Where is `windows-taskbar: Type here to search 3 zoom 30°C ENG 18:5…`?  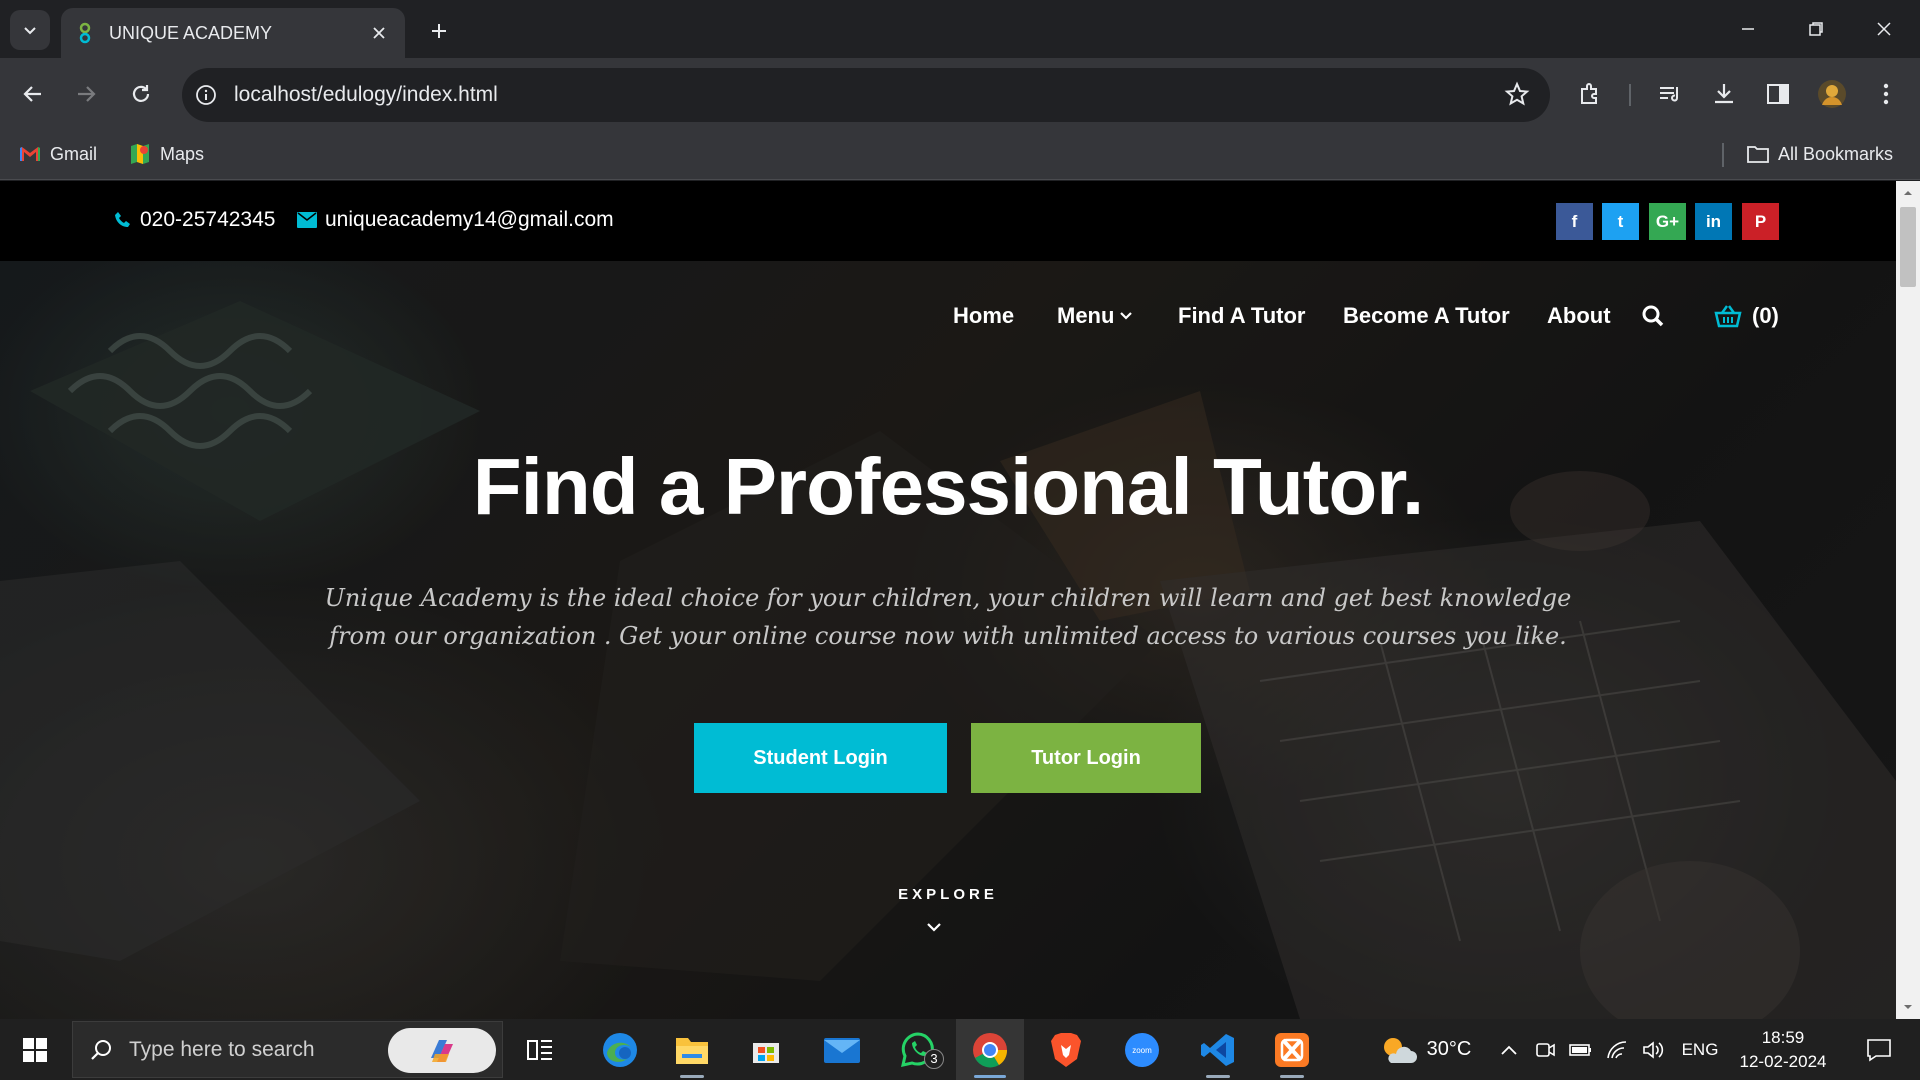
windows-taskbar: Type here to search 3 zoom 30°C ENG 18:5… is located at coordinates (960, 1049).